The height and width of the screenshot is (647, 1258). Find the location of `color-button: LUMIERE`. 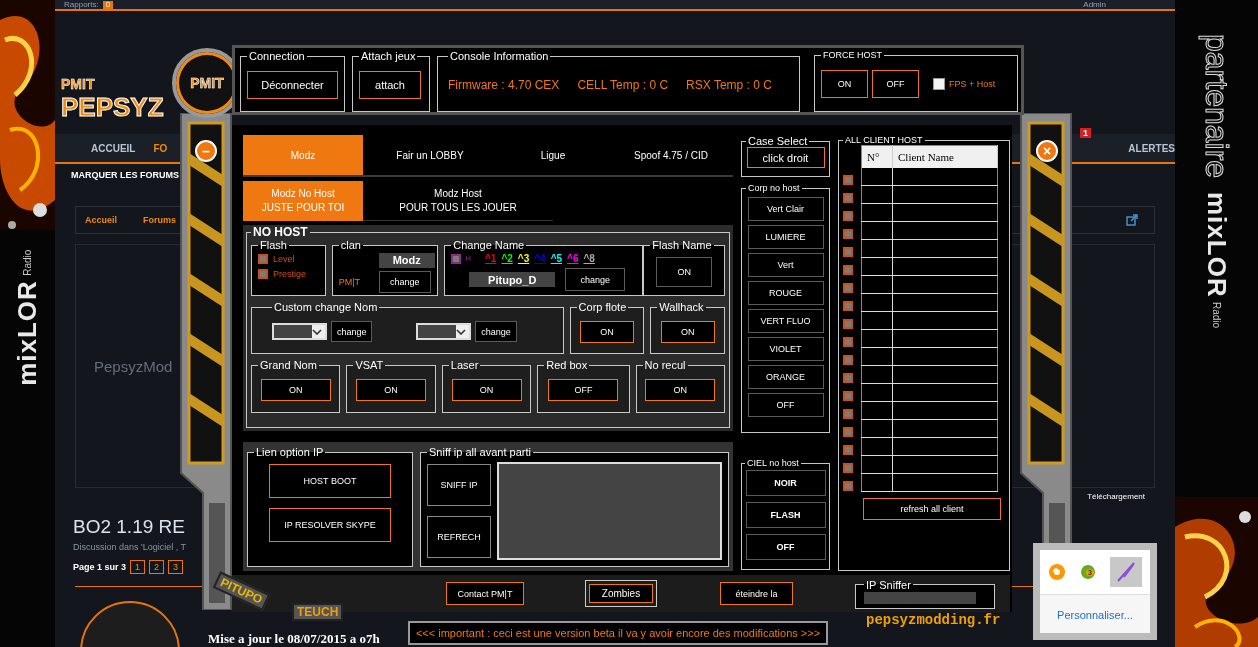

color-button: LUMIERE is located at coordinates (785, 237).